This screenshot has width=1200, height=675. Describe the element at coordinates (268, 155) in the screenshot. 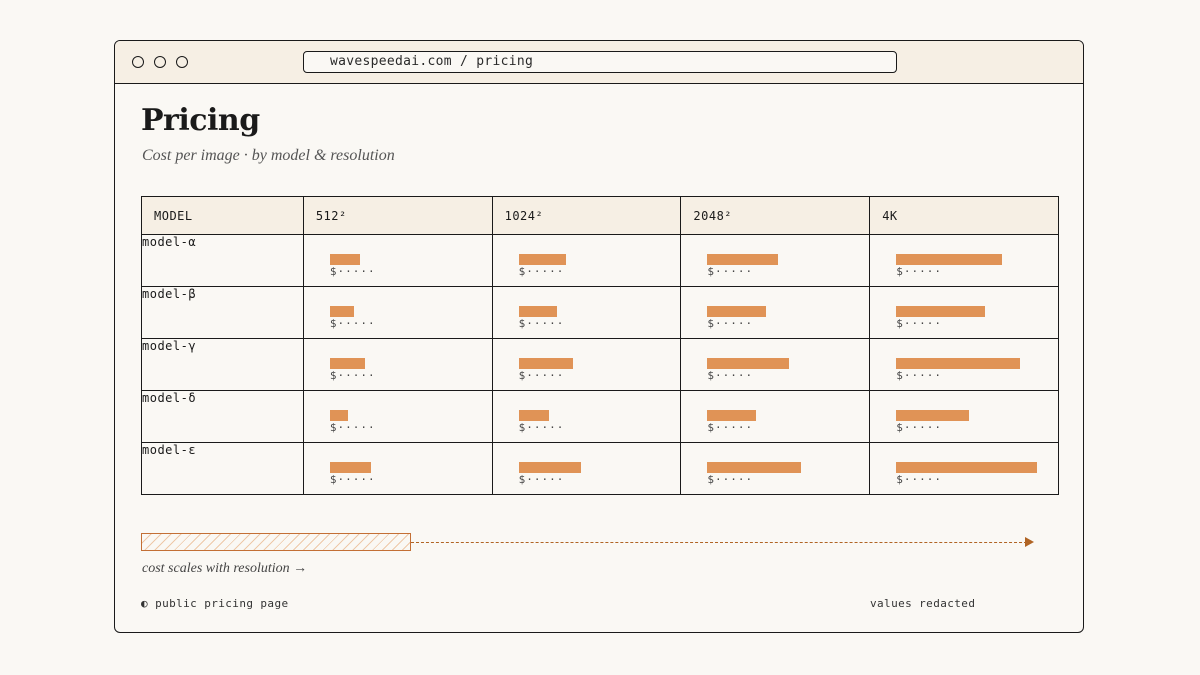

I see `page-subtitle: Cost per image · by model & resolution` at that location.